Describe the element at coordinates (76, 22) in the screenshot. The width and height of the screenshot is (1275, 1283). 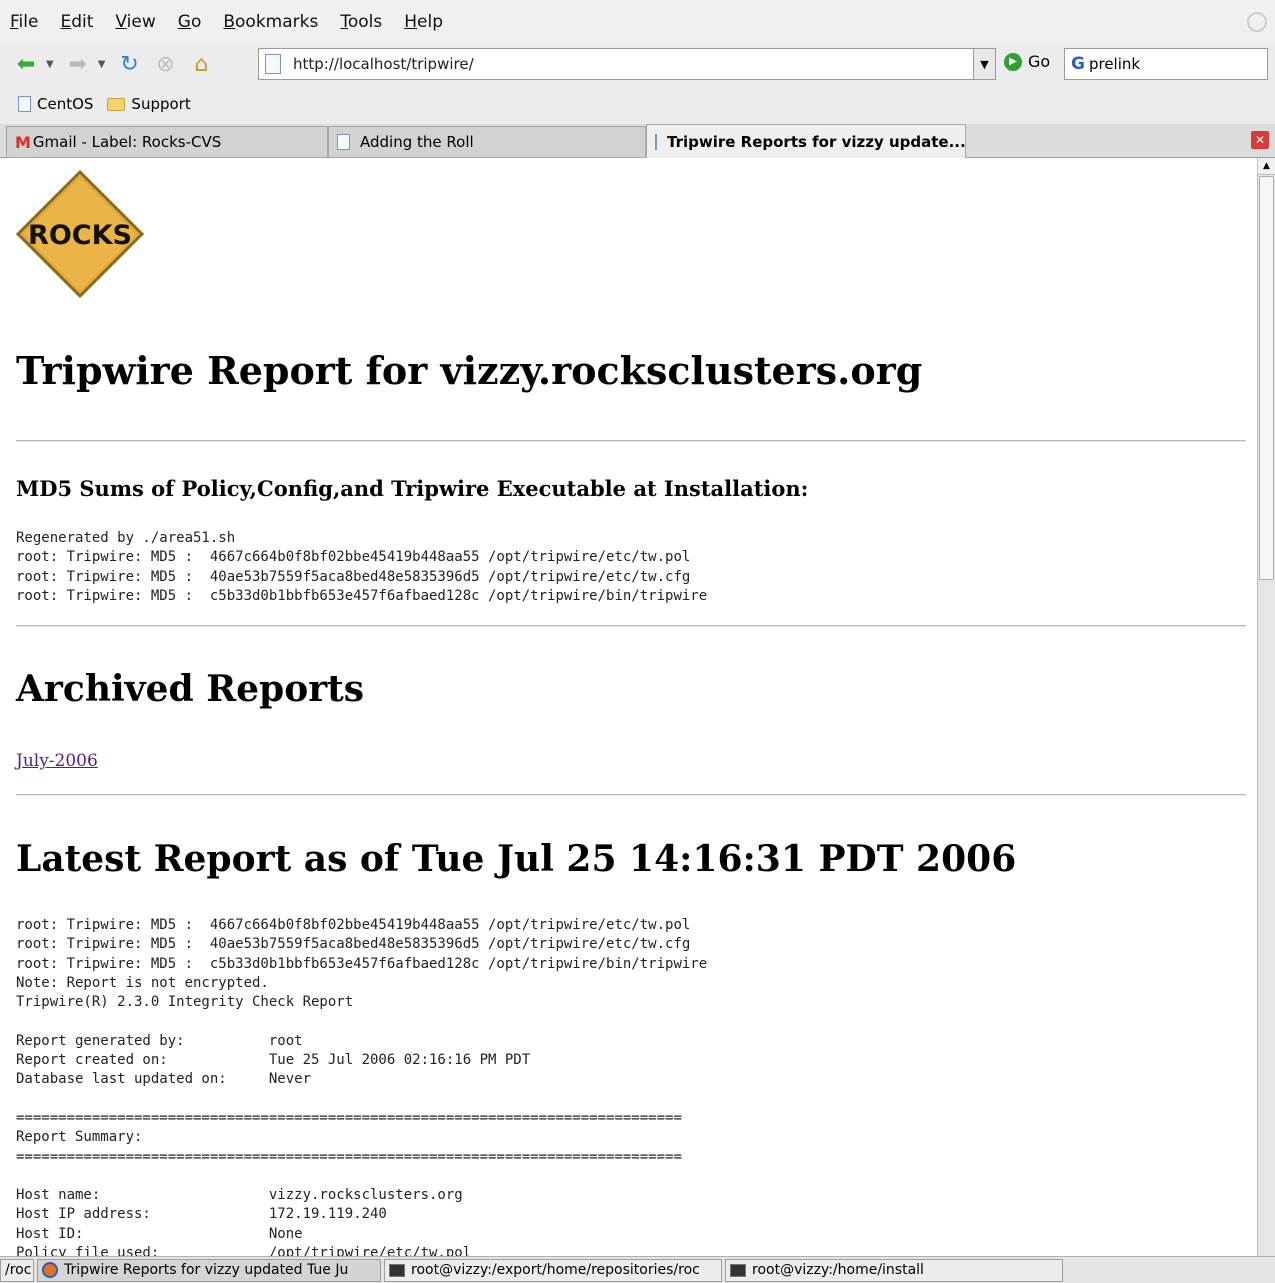
I see `menu-edit: Edit` at that location.